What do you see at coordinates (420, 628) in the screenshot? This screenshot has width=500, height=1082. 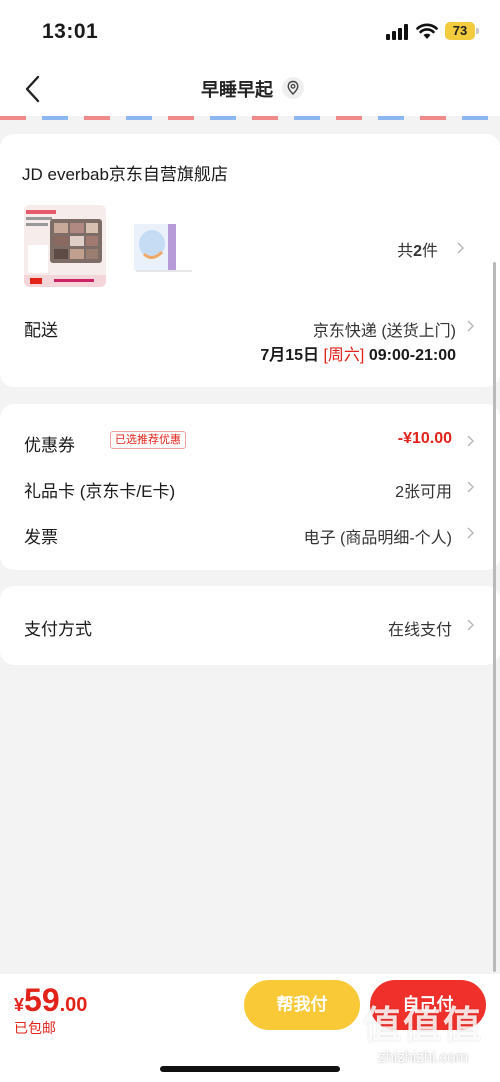 I see `payment-value: 在线支付` at bounding box center [420, 628].